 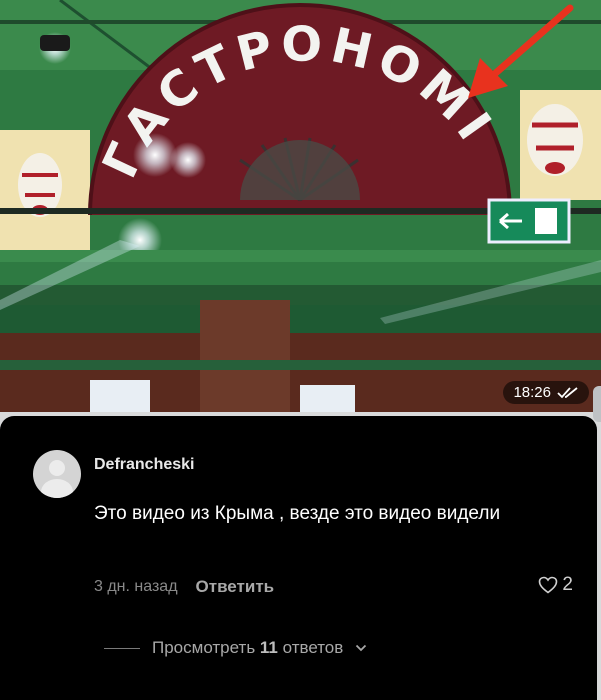 I want to click on double-check-icon, so click(x=567, y=392).